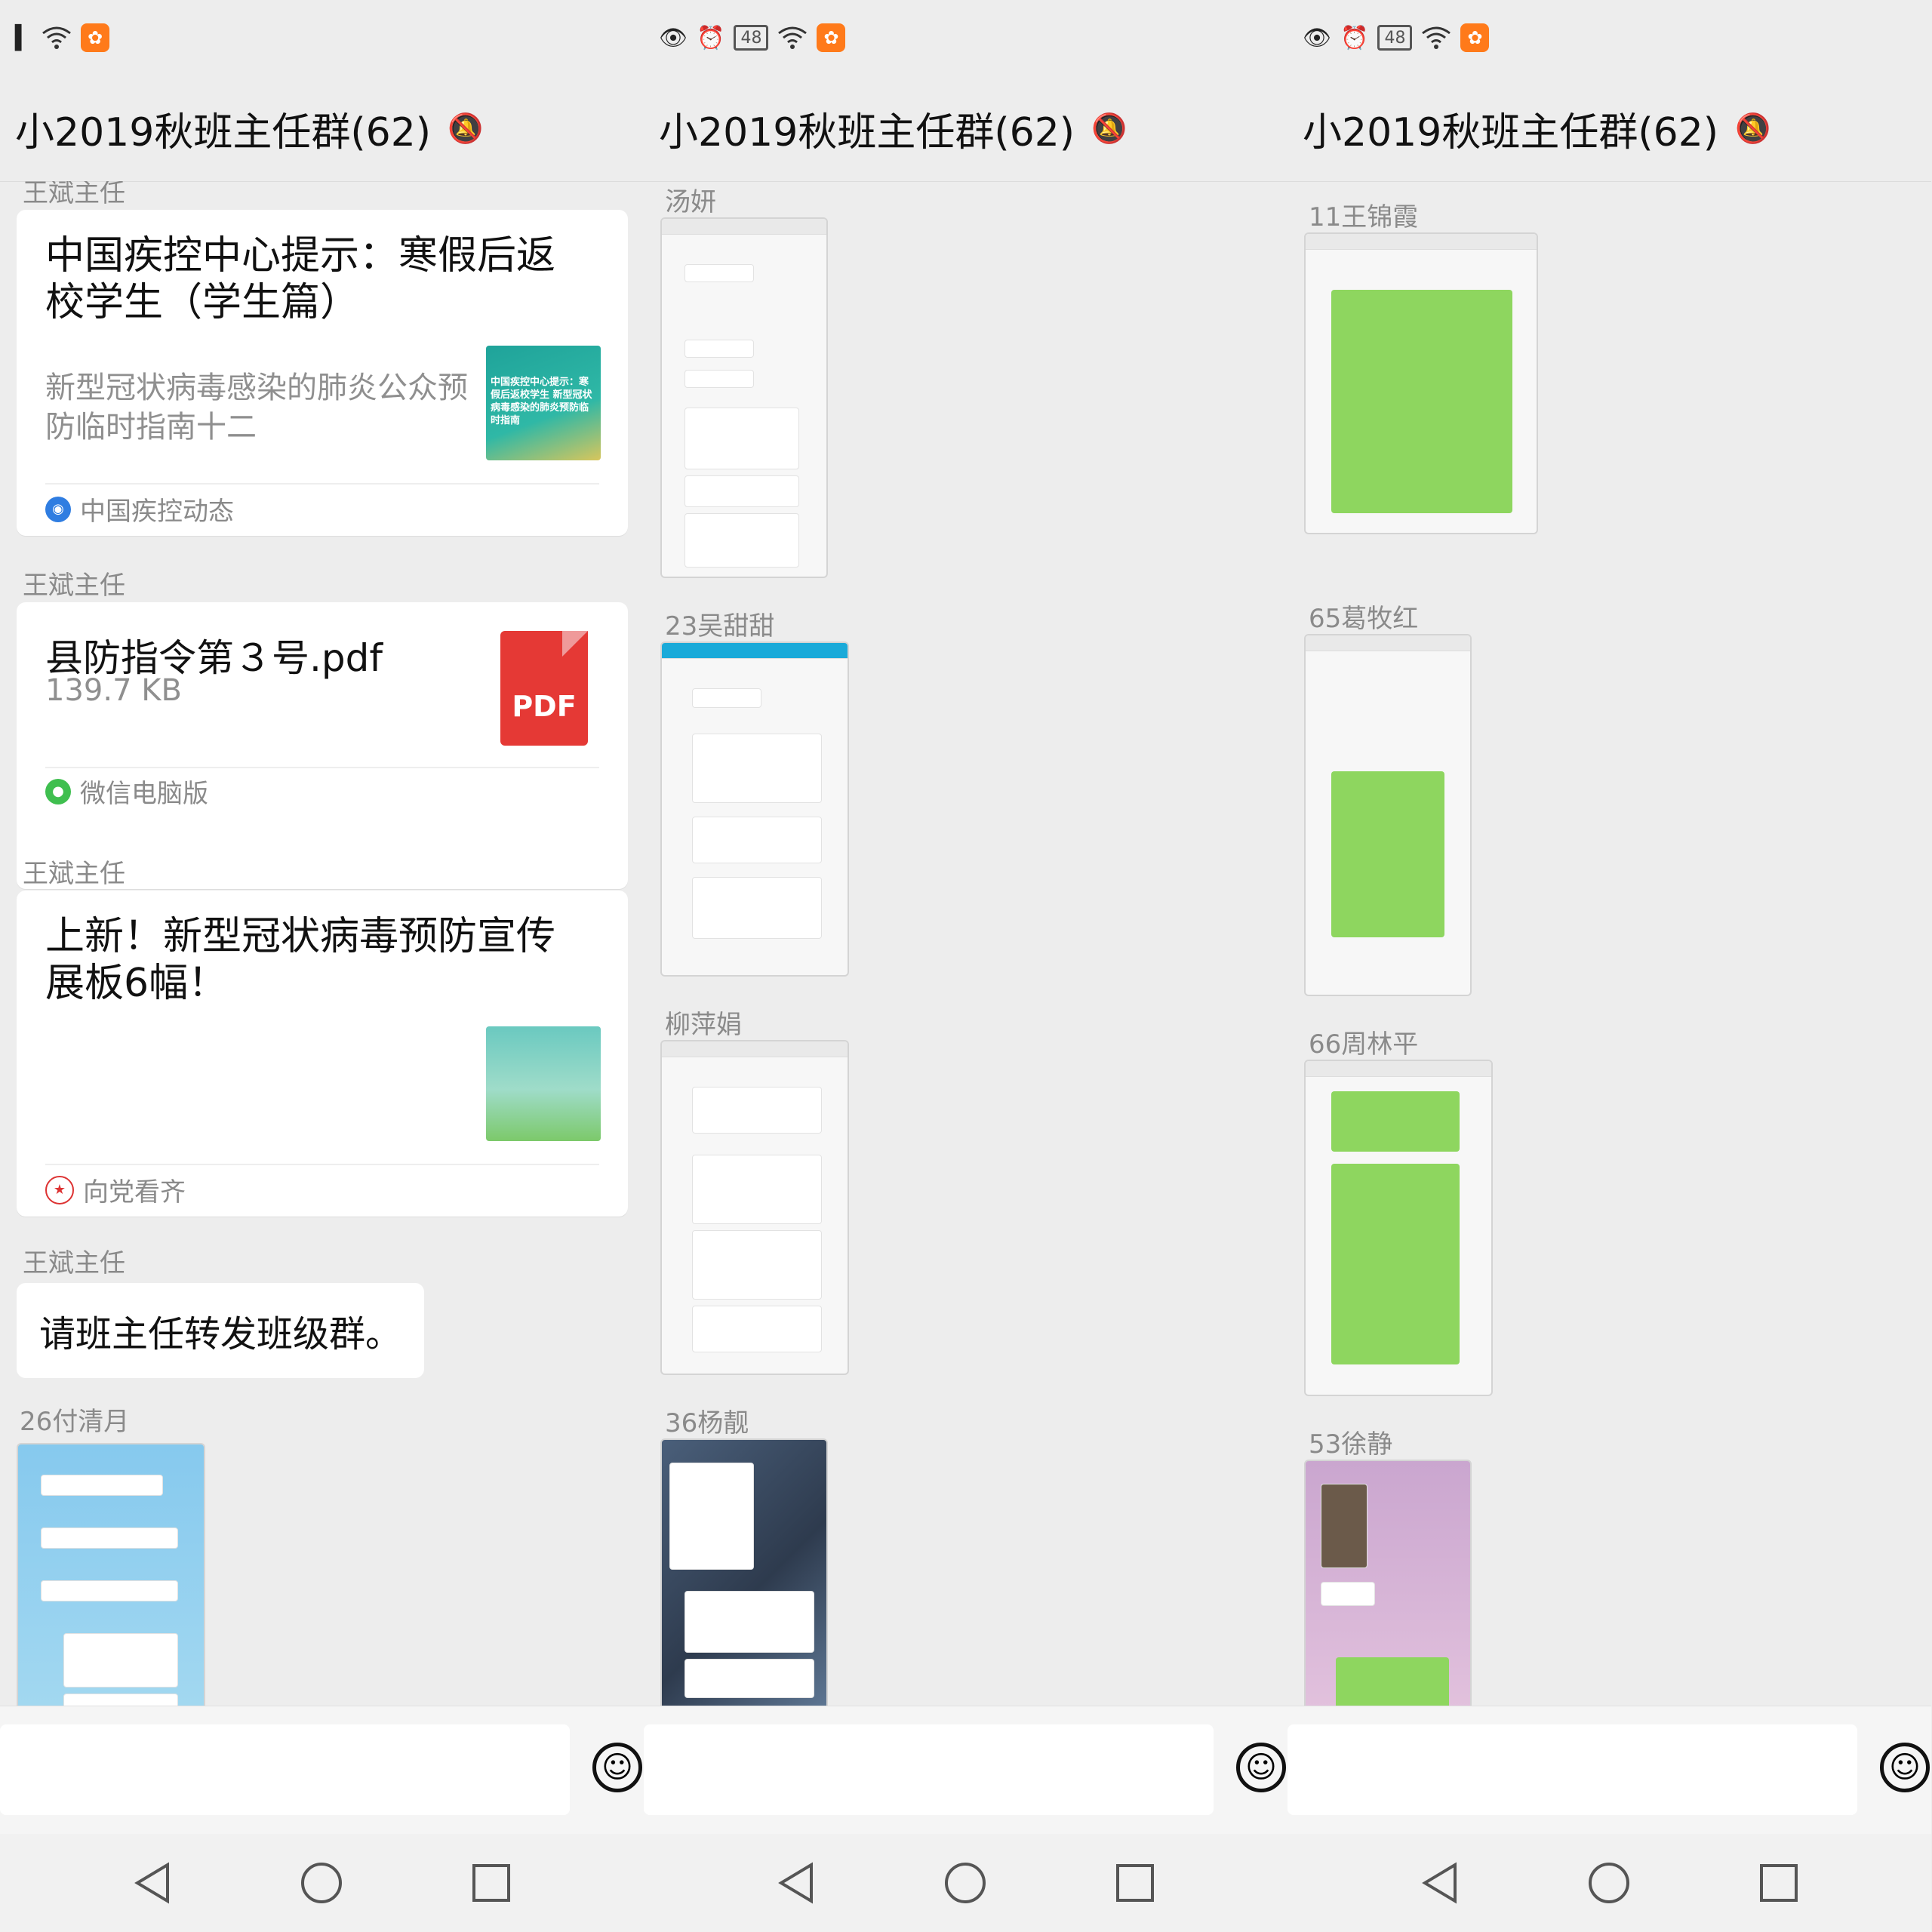  Describe the element at coordinates (113, 690) in the screenshot. I see `file-size: 139.7 KB` at that location.